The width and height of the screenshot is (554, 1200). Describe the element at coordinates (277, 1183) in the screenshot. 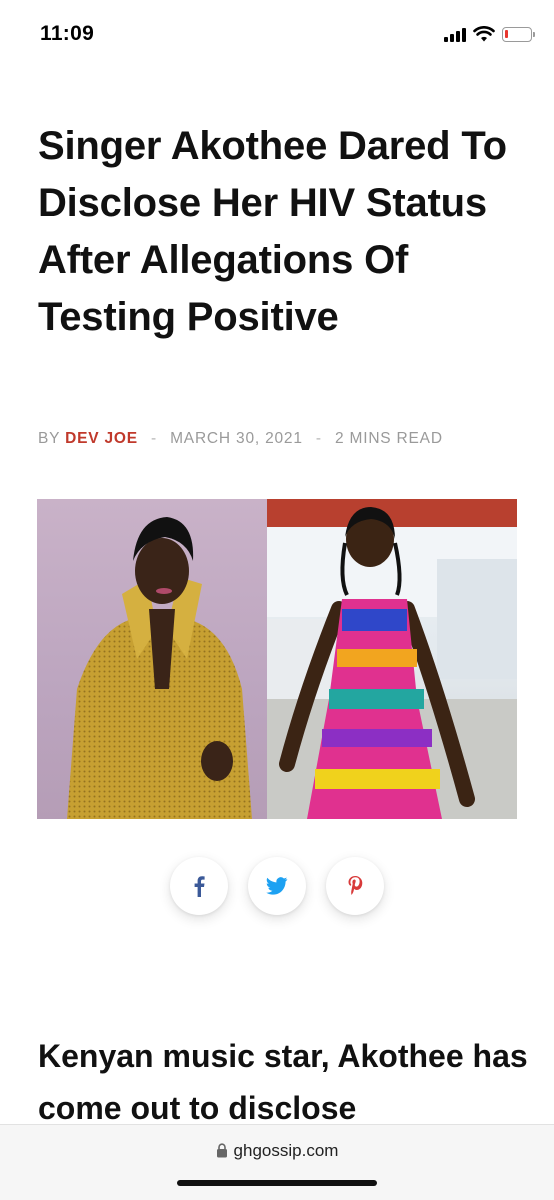

I see `home-indicator` at that location.